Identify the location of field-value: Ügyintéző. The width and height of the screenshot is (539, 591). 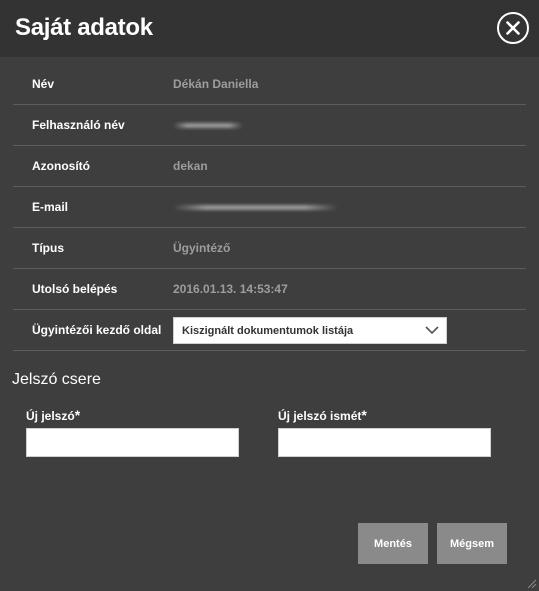
(202, 248).